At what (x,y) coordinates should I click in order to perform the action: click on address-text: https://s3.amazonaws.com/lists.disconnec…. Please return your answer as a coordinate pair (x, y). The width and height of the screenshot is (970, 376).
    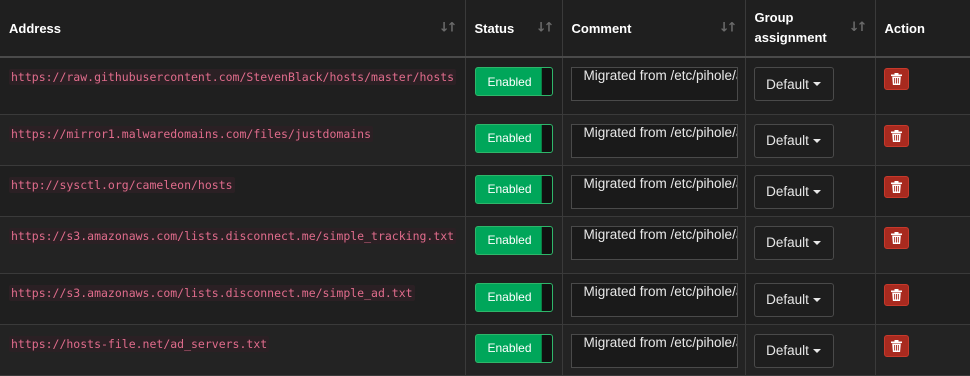
    Looking at the image, I should click on (237, 293).